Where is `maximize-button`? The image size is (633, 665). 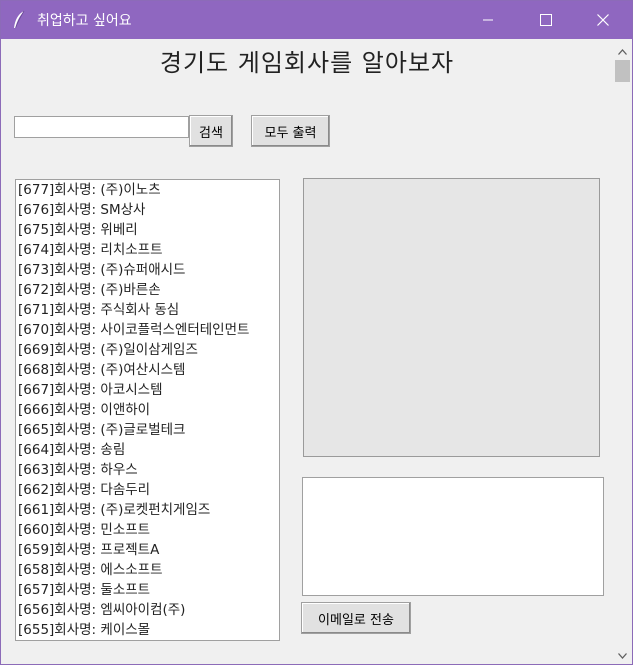
maximize-button is located at coordinates (546, 20).